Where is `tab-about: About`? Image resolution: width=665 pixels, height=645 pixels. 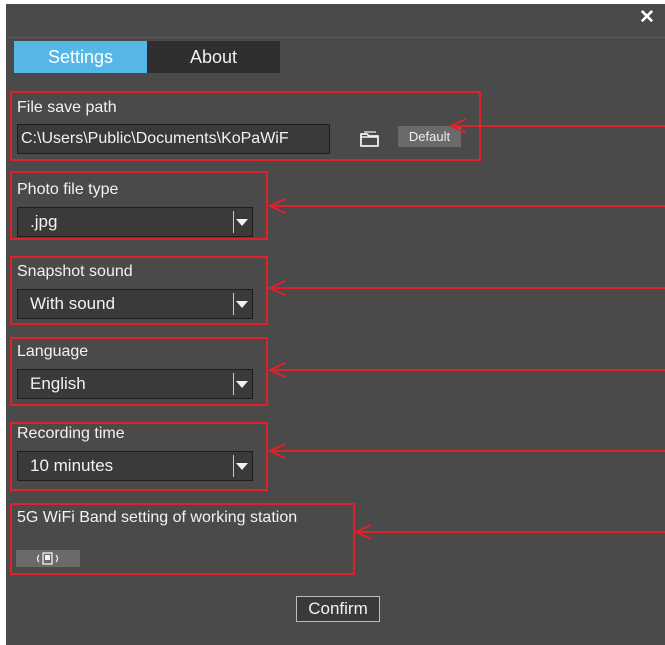
tab-about: About is located at coordinates (213, 57).